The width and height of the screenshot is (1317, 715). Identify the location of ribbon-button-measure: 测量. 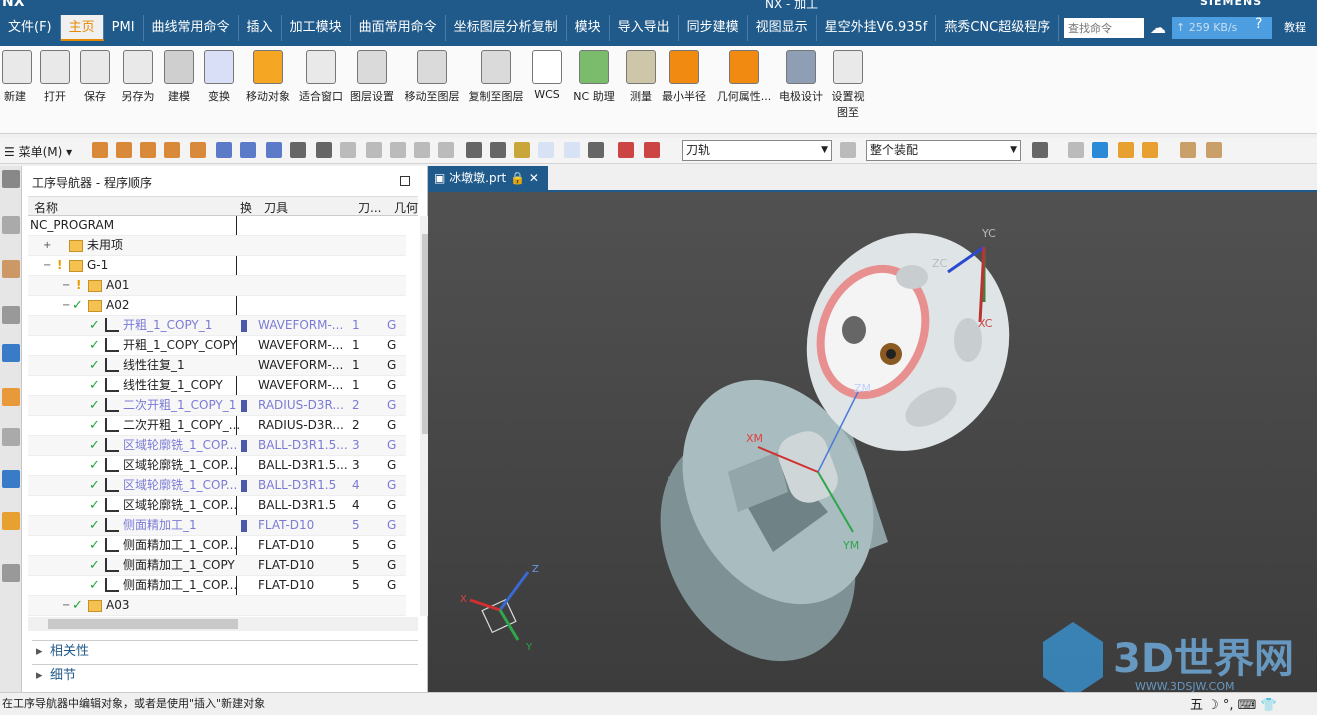
(641, 77).